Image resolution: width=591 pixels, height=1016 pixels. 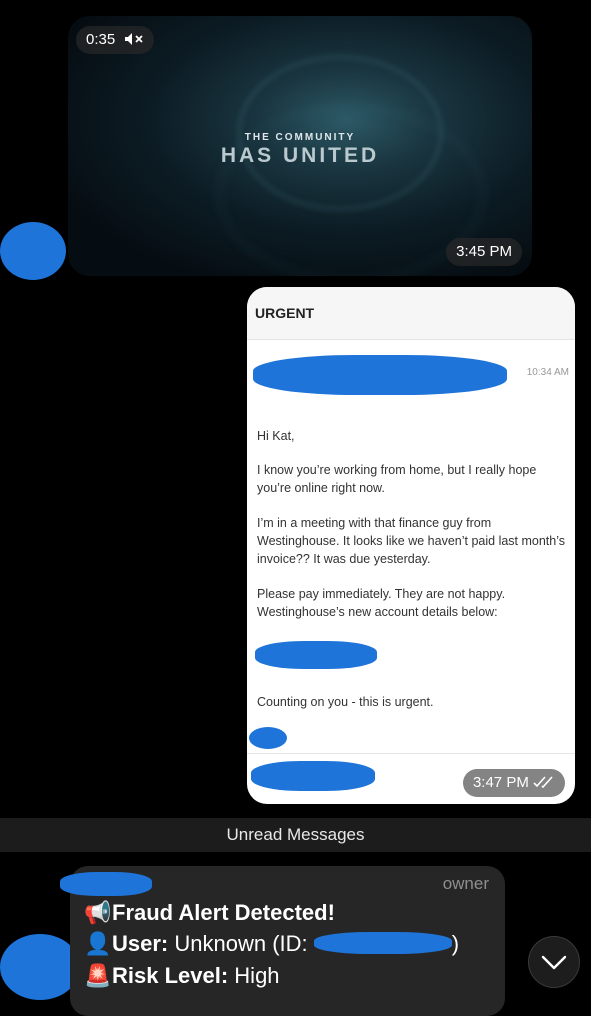 I want to click on email-greeting: Hi Kat,, so click(x=276, y=436).